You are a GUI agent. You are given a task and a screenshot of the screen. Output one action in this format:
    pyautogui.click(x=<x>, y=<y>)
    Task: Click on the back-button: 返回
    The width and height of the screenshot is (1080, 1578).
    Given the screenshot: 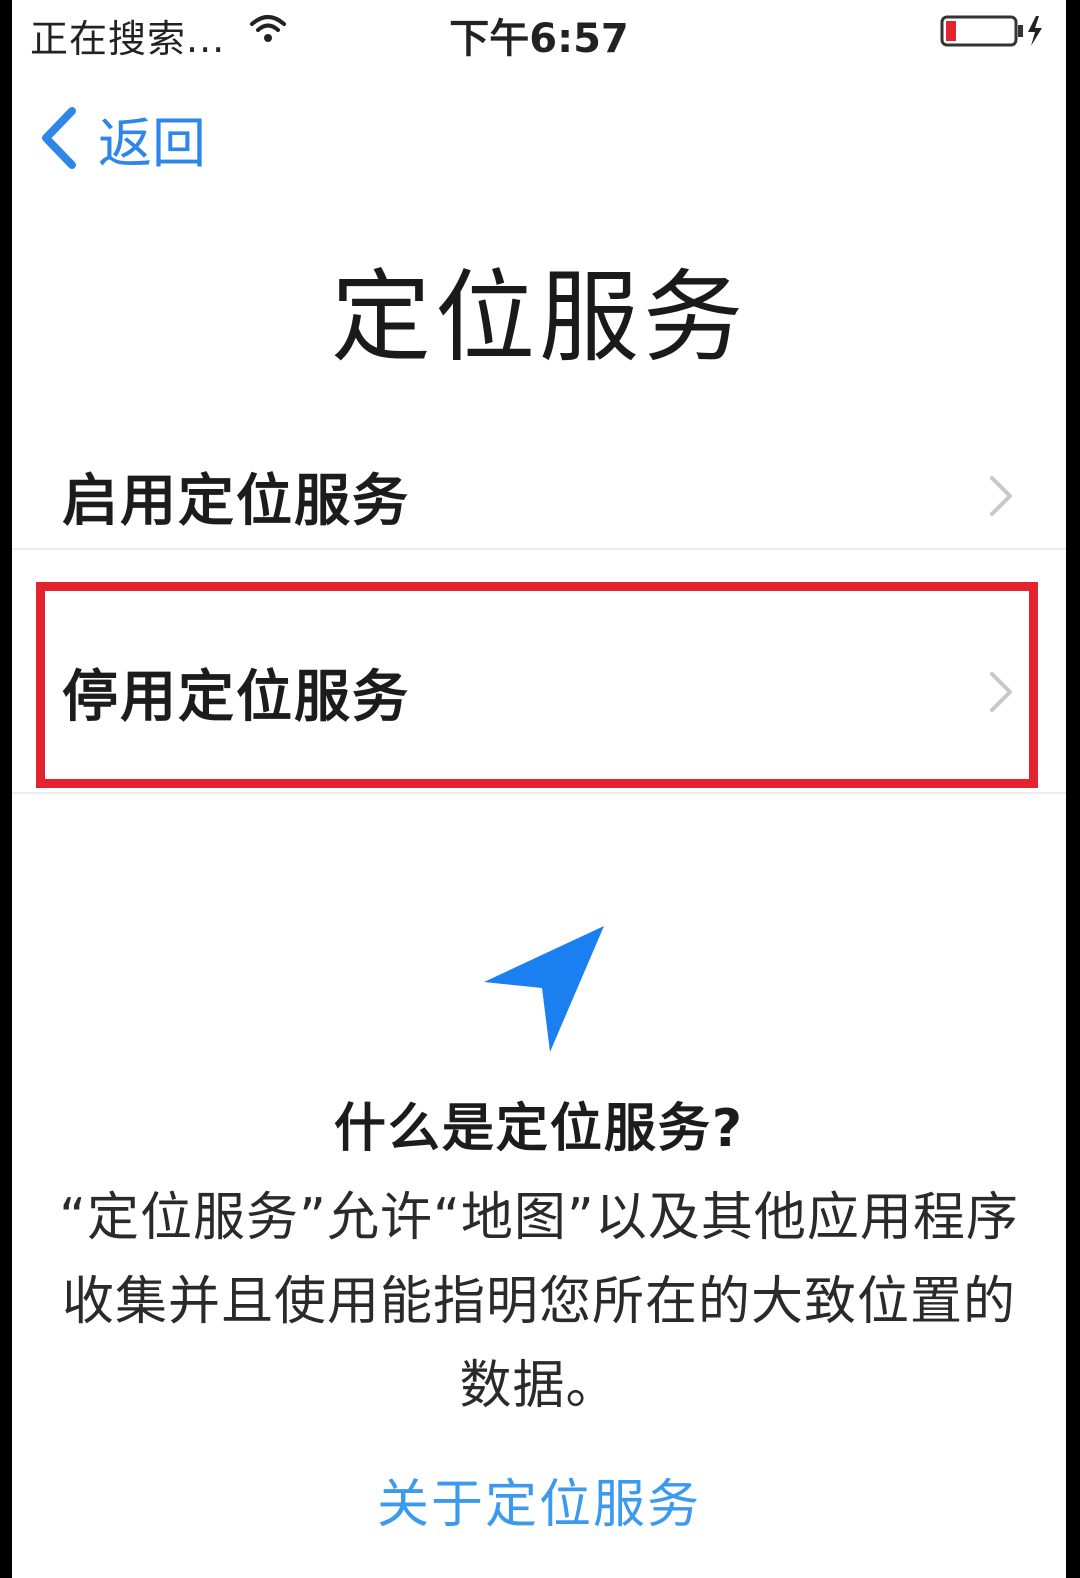 What is the action you would take?
    pyautogui.click(x=122, y=138)
    